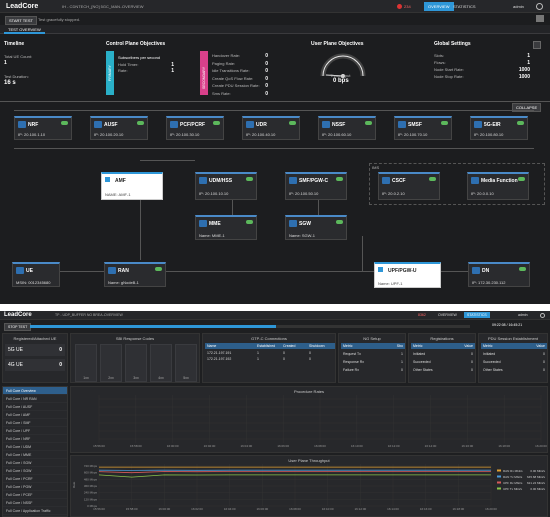  Describe the element at coordinates (316, 227) in the screenshot. I see `node-sgw: SGW Name: SGW-1` at that location.